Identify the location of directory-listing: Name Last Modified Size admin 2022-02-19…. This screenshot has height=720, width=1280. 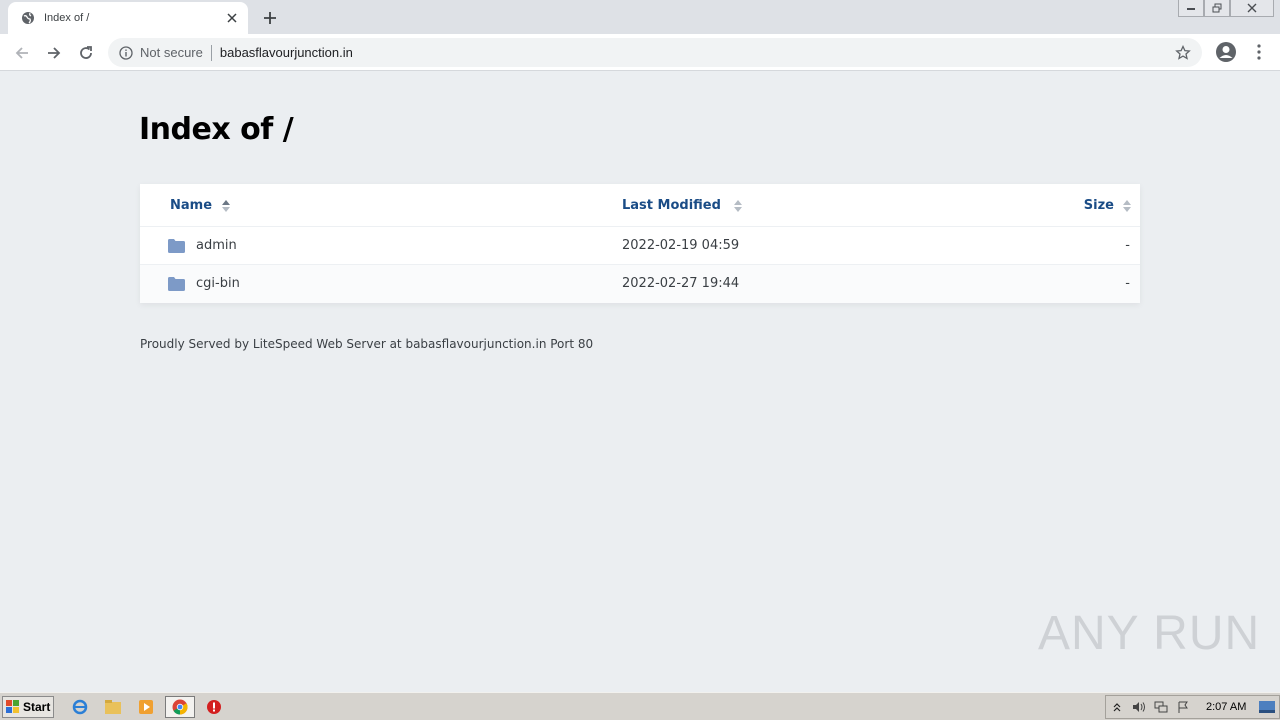
(640, 243).